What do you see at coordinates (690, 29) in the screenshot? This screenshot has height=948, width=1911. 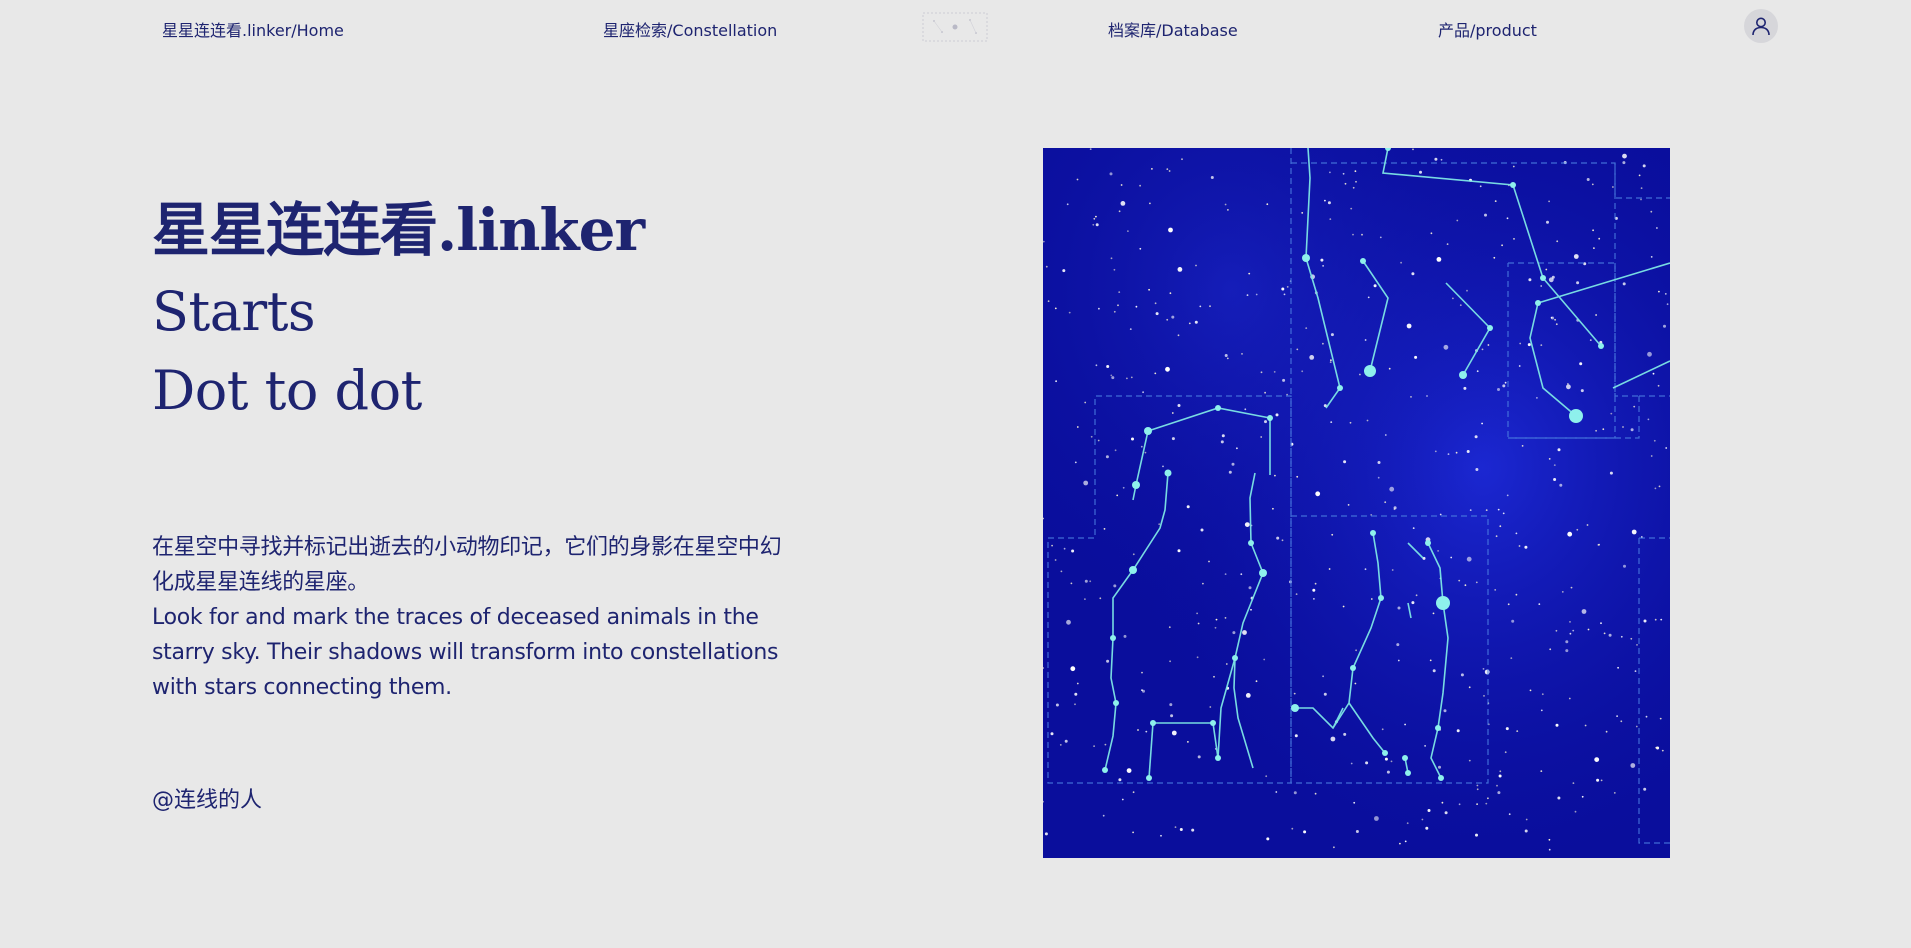 I see `nav-constellation-link: 星座检索/Constellation` at bounding box center [690, 29].